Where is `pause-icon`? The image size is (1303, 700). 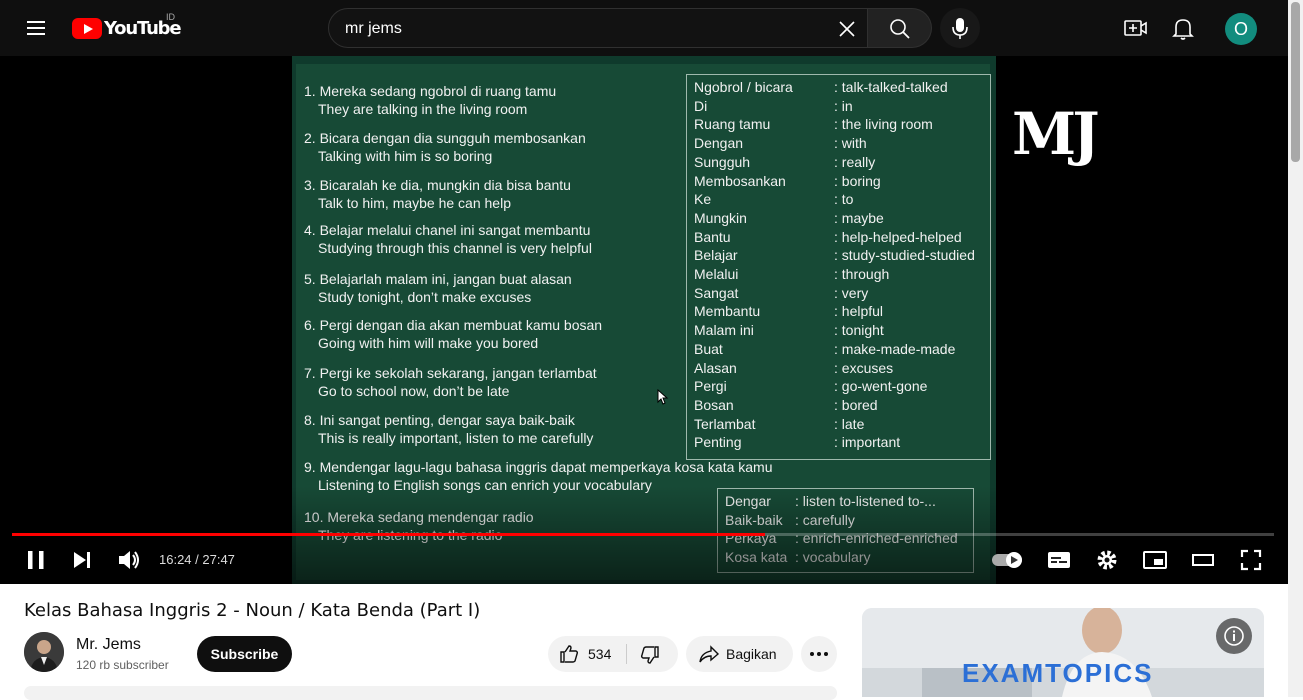 pause-icon is located at coordinates (36, 560).